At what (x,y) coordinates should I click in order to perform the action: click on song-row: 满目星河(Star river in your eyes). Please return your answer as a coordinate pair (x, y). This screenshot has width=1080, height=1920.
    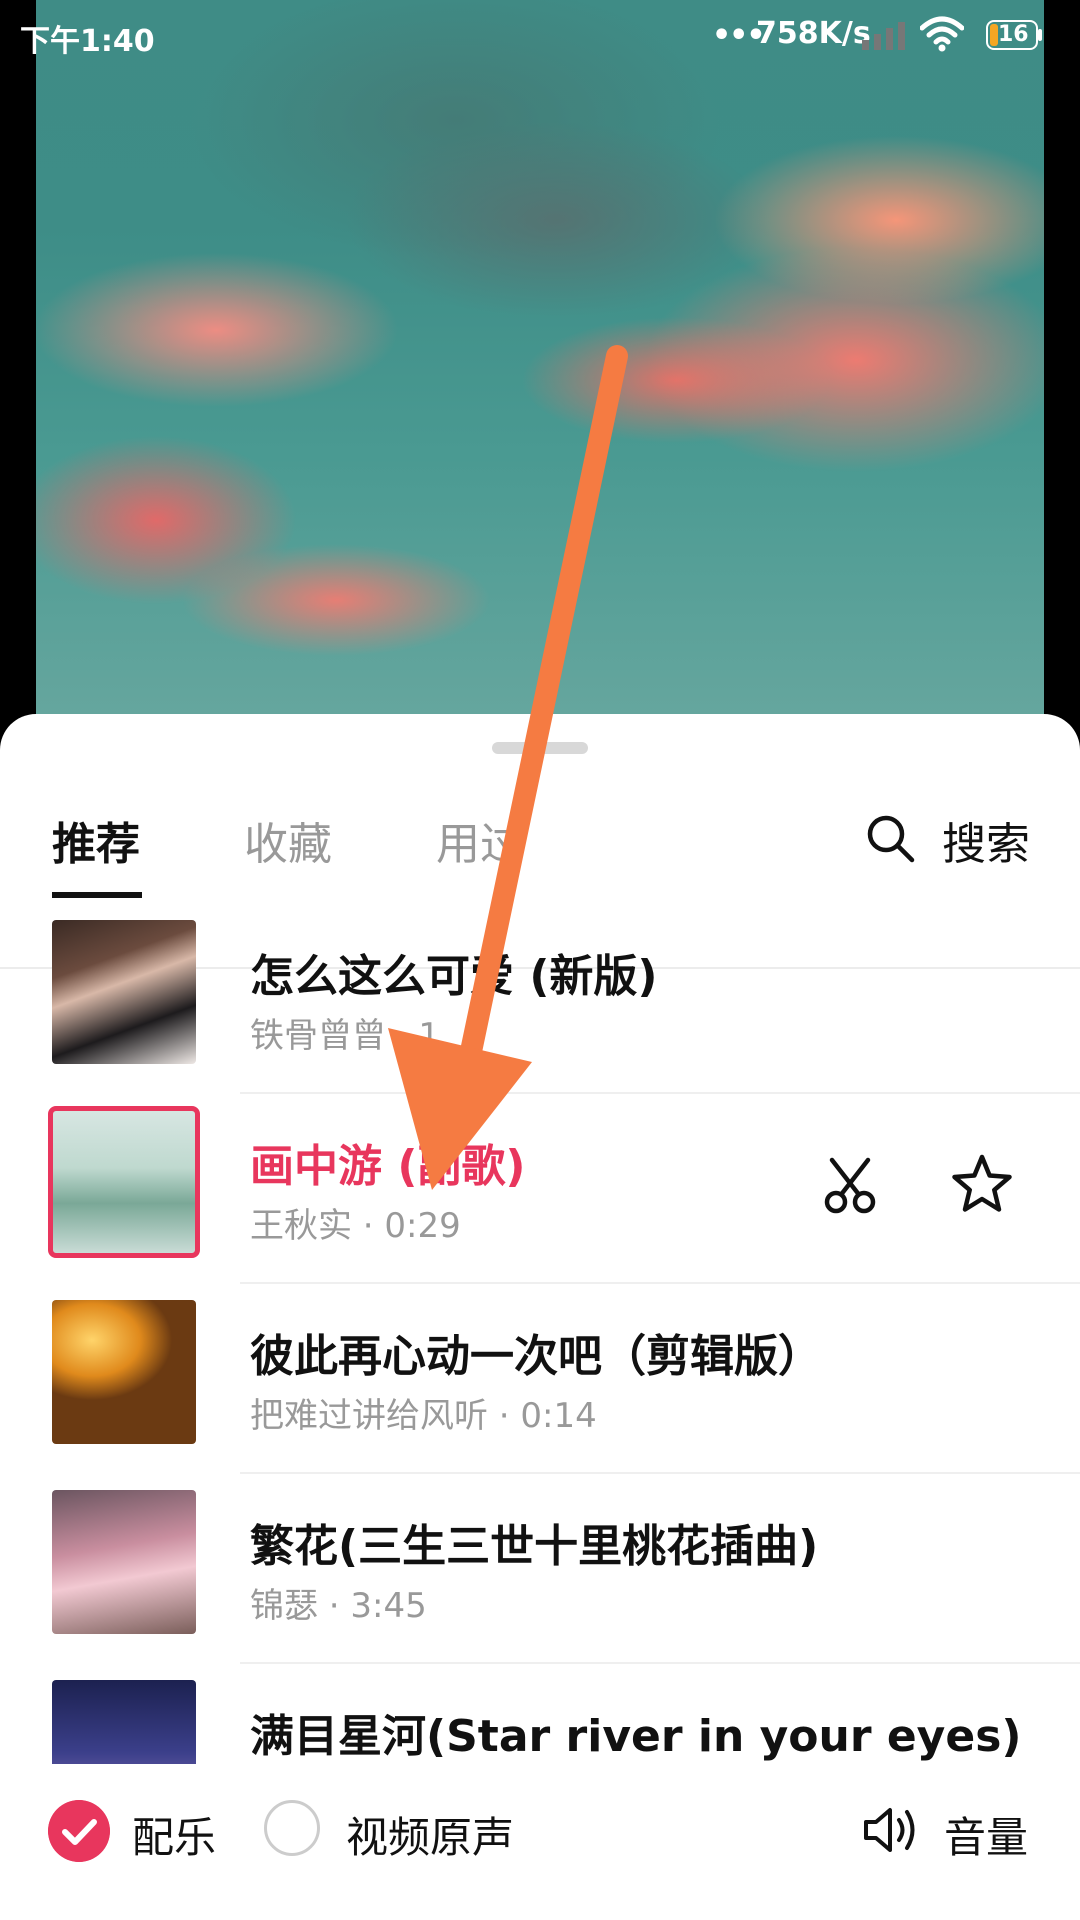
    Looking at the image, I should click on (540, 1714).